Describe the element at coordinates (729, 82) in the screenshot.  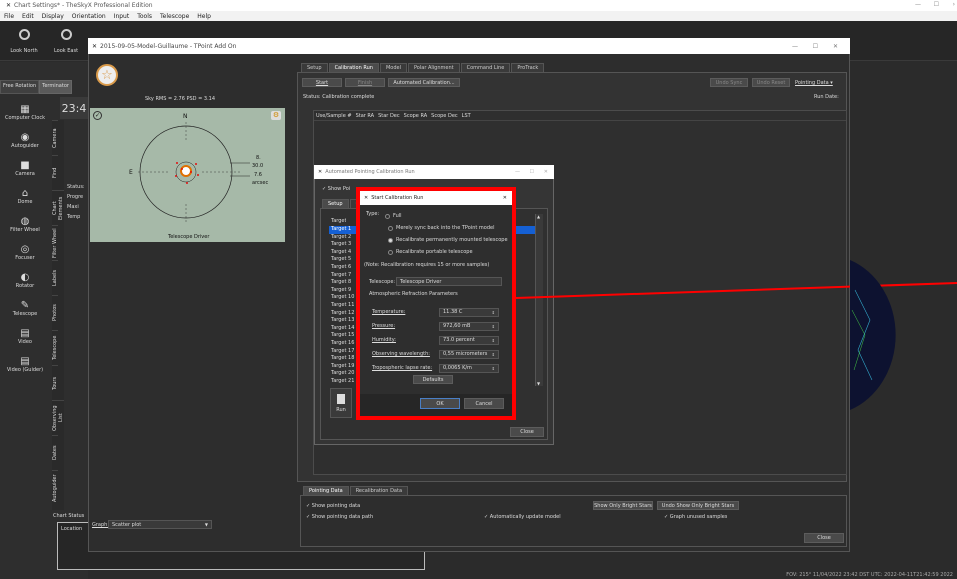
I see `undo-sync-button: Undo Sync` at that location.